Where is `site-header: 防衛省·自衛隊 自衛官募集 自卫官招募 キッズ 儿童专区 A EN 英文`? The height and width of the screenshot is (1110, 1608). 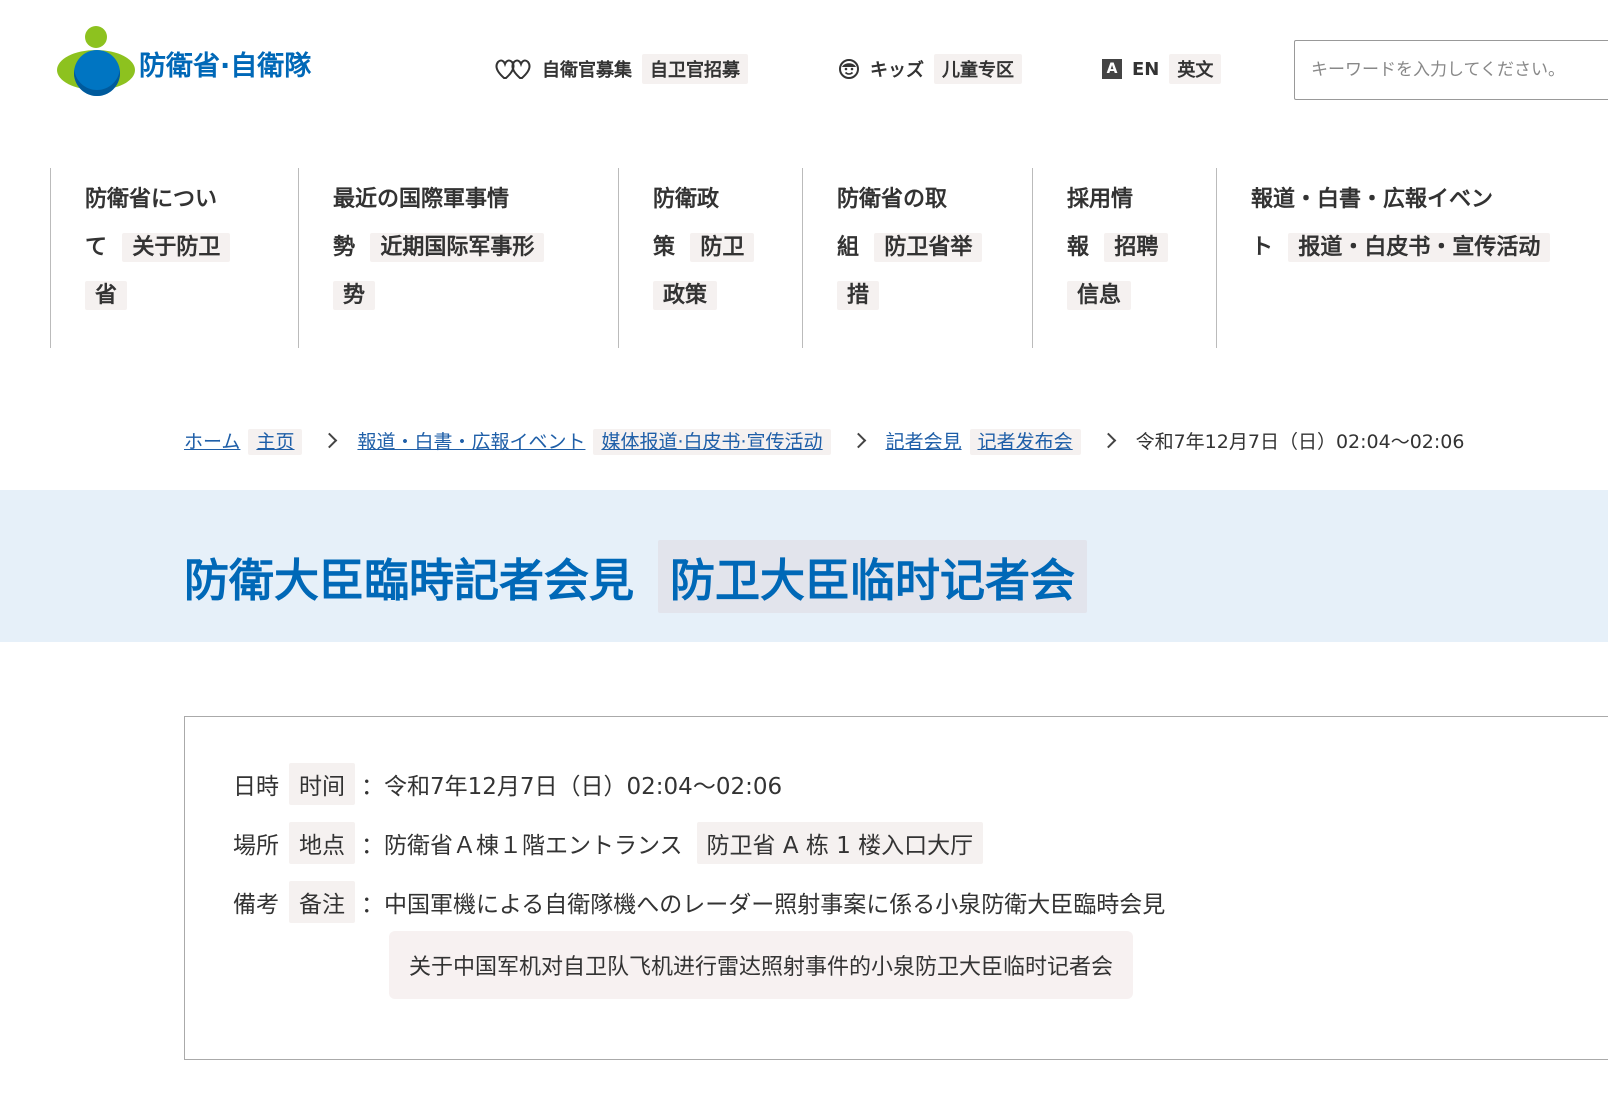 site-header: 防衛省·自衛隊 自衛官募集 自卫官招募 キッズ 儿童专区 A EN 英文 is located at coordinates (804, 70).